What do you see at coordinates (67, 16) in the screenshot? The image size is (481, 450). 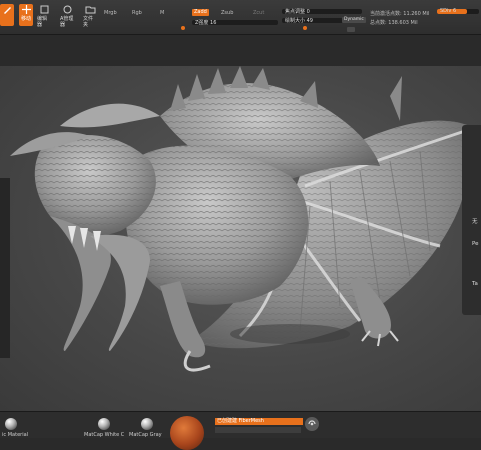 I see `manager-button: A管理器` at bounding box center [67, 16].